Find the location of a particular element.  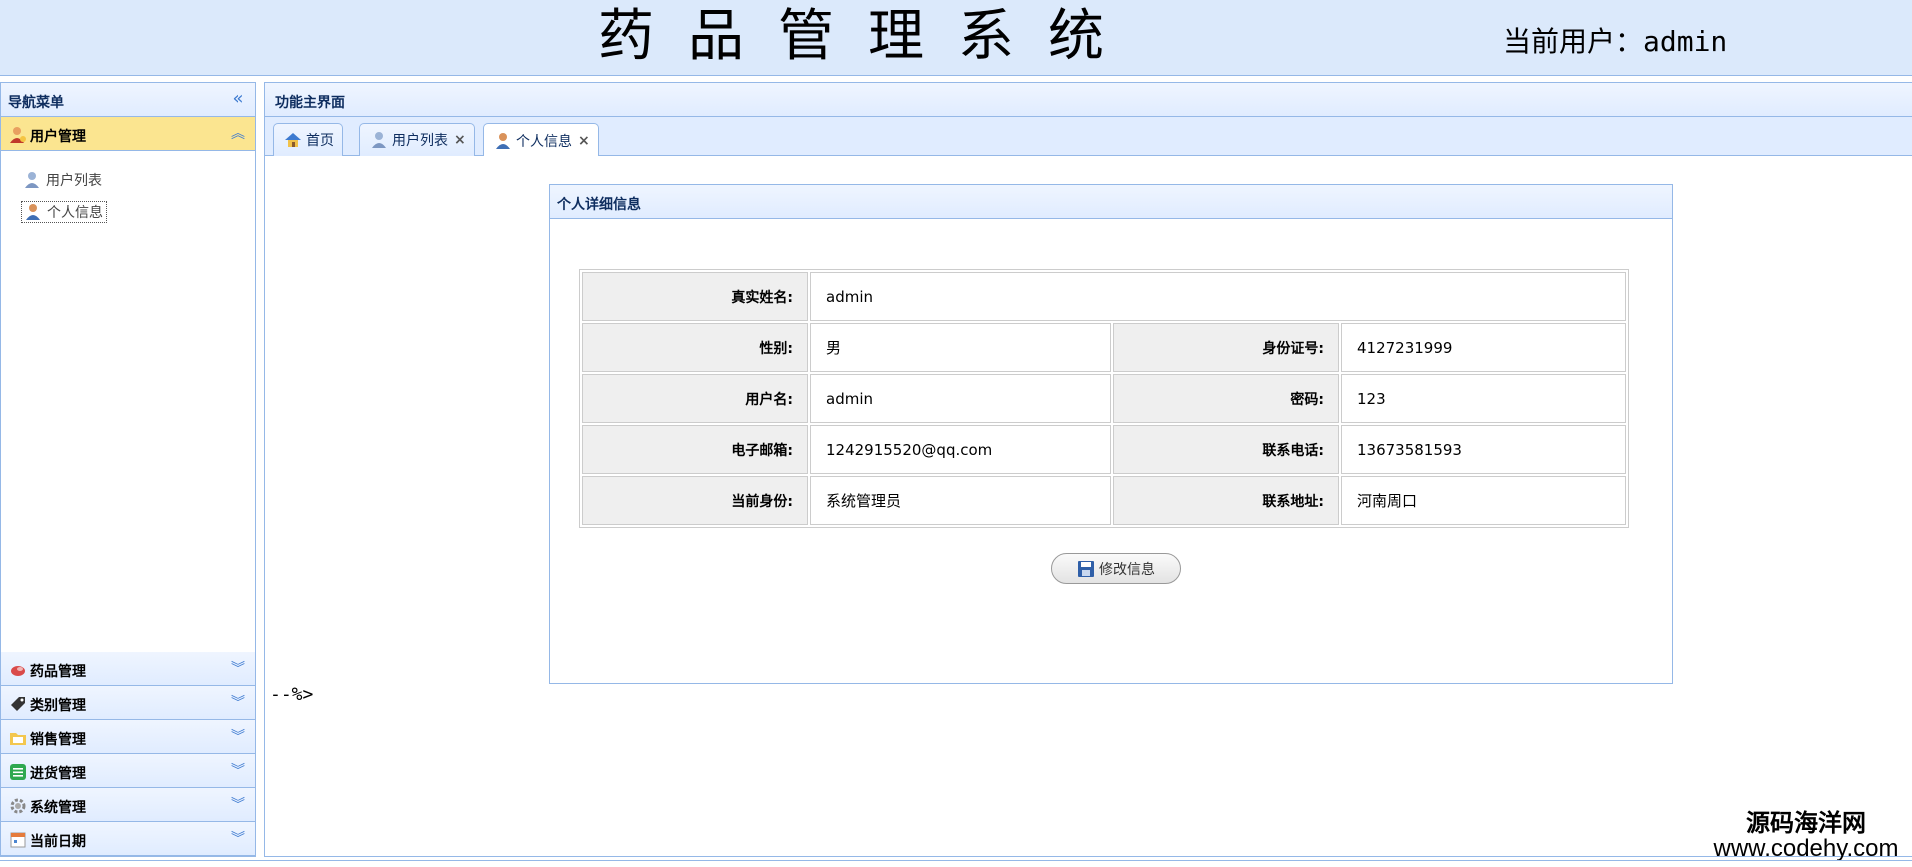

field-value-idcard: 4127231999 is located at coordinates (1483, 347).